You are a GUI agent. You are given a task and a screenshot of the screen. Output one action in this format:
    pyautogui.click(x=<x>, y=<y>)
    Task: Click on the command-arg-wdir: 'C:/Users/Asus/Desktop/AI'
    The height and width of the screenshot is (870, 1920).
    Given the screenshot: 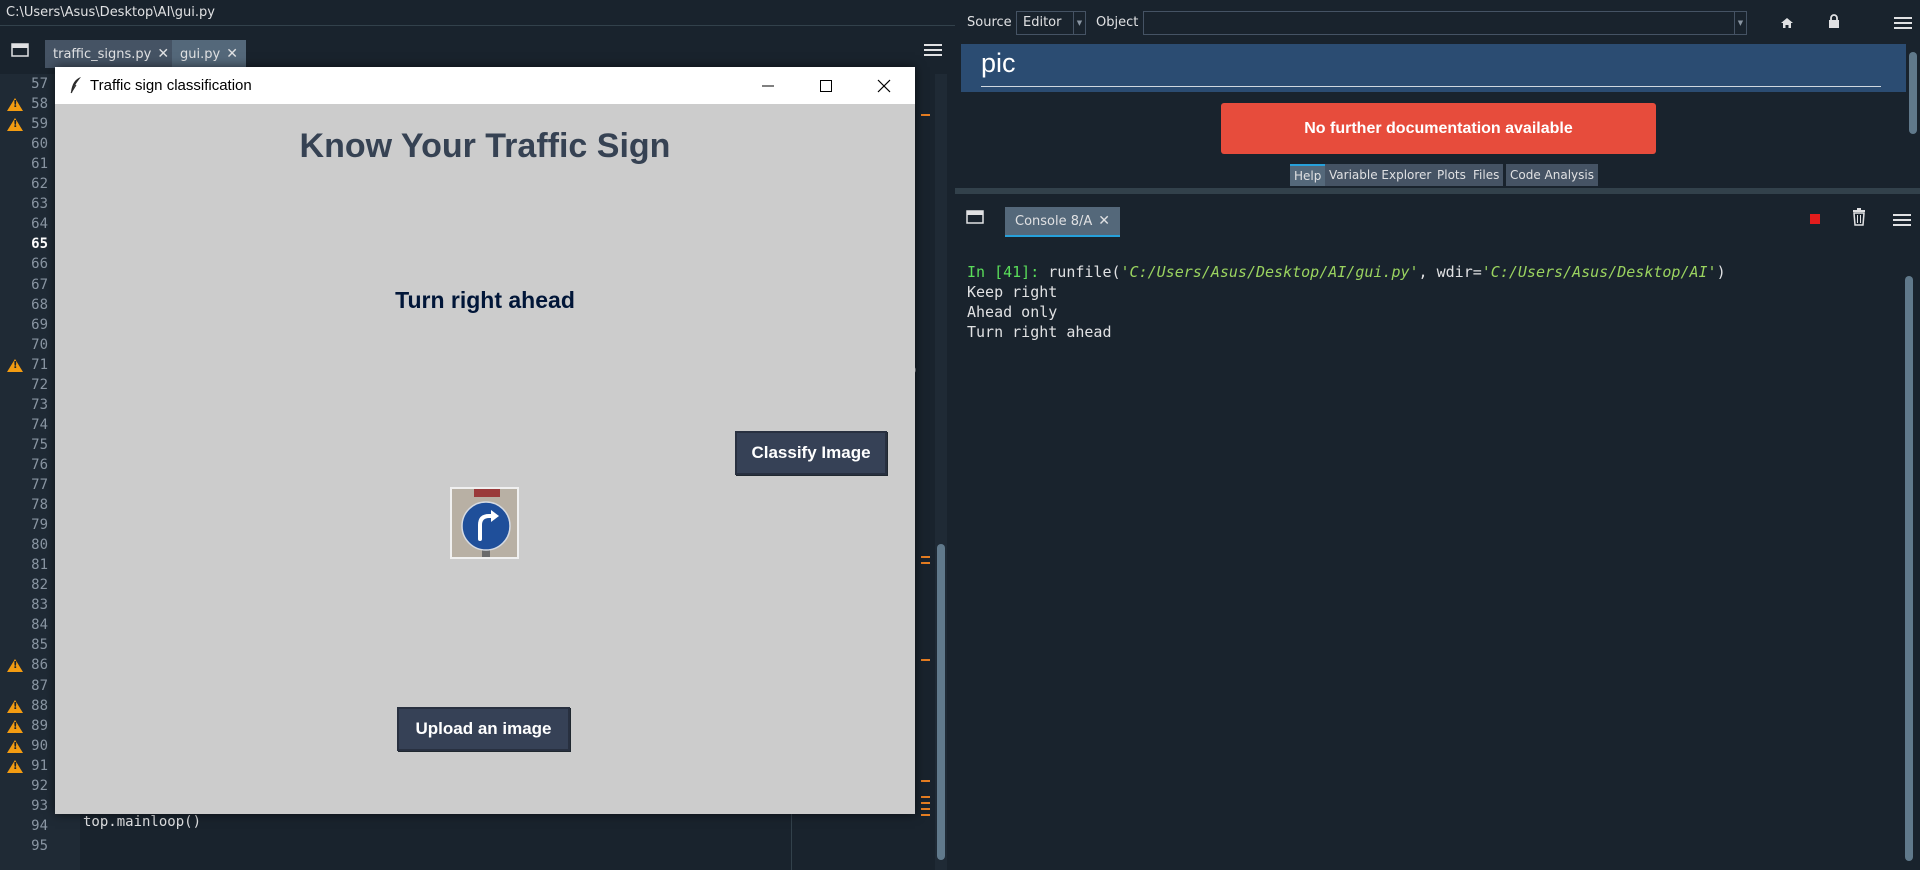 What is the action you would take?
    pyautogui.click(x=1599, y=272)
    